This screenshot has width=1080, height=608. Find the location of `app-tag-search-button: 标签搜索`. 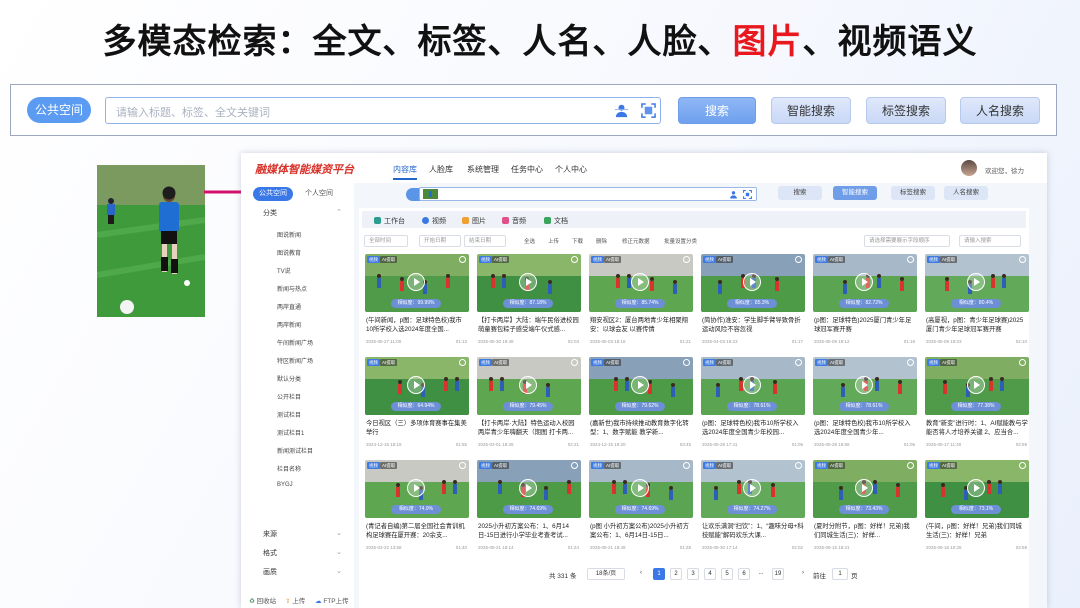

app-tag-search-button: 标签搜索 is located at coordinates (913, 193).